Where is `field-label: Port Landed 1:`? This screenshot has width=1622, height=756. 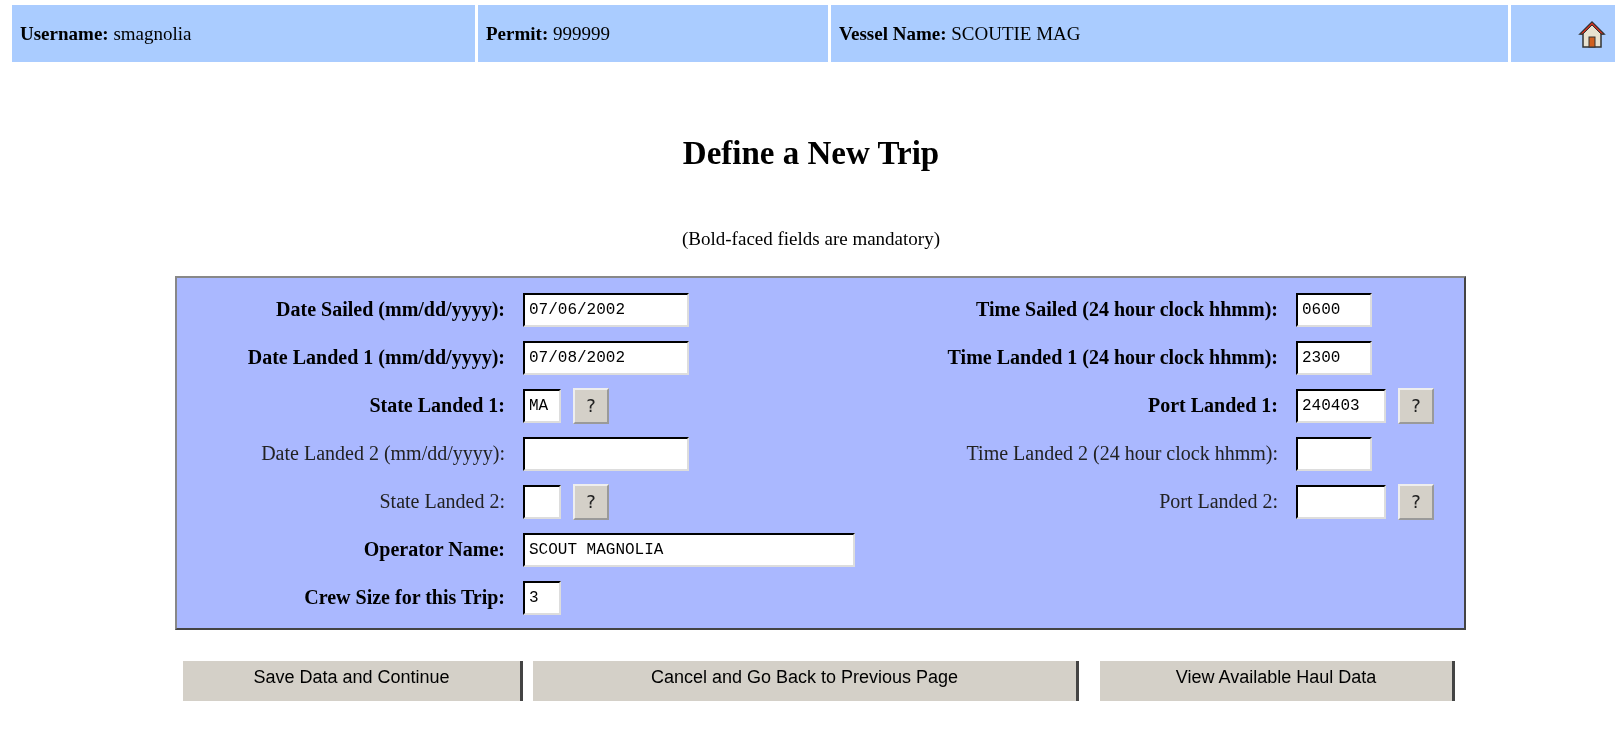
field-label: Port Landed 1: is located at coordinates (1212, 406).